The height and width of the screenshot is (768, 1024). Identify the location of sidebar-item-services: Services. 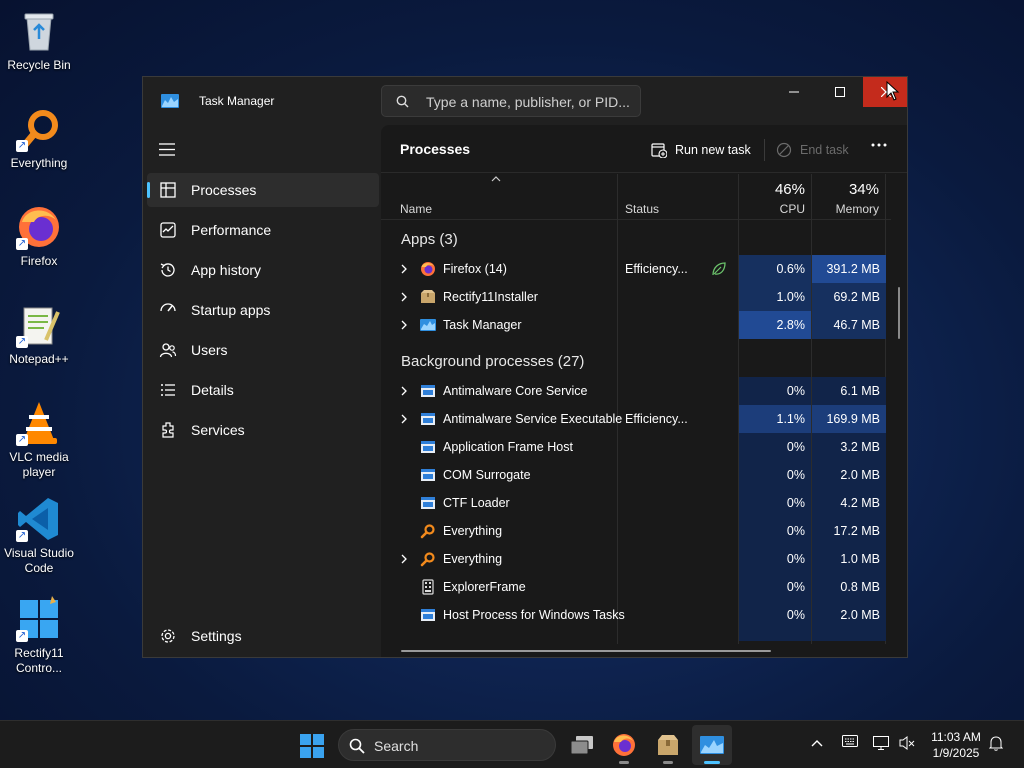
(263, 430).